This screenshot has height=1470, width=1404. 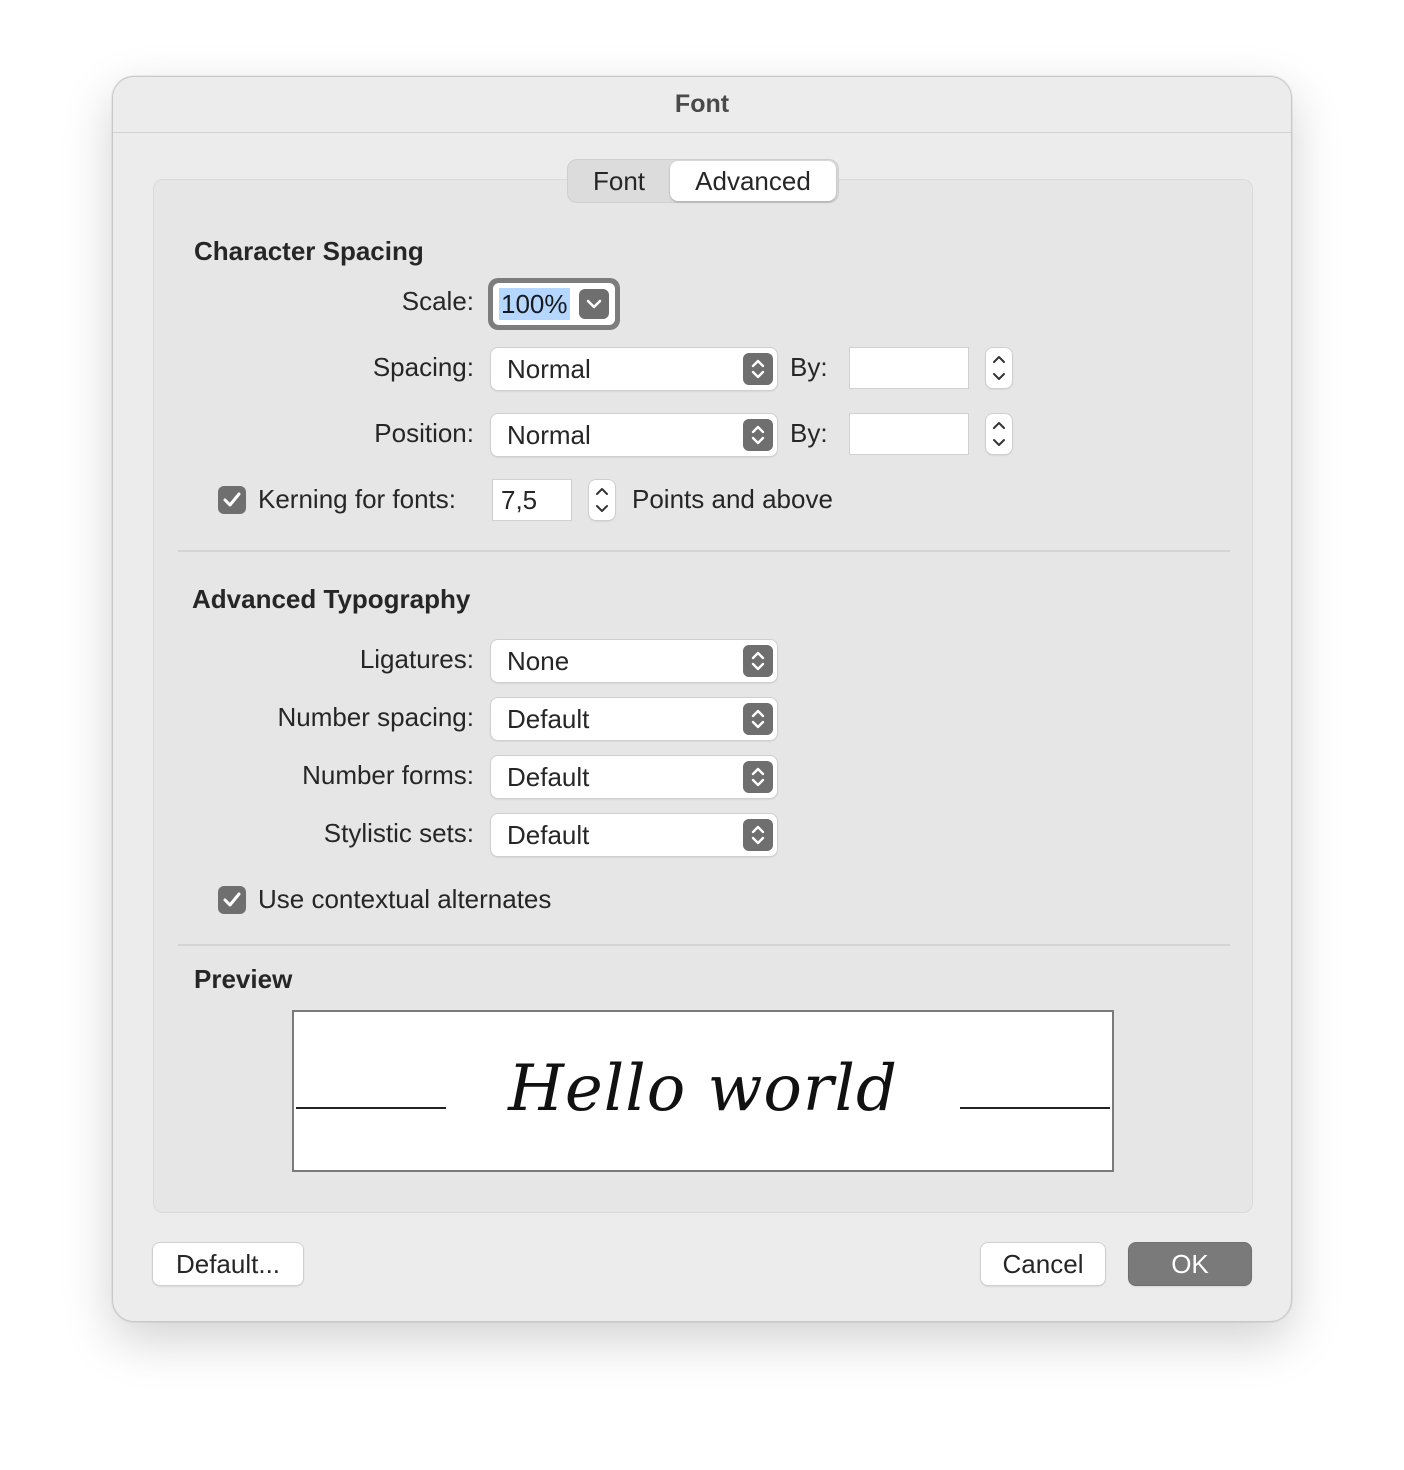 I want to click on preview-box: Hello world, so click(x=703, y=1091).